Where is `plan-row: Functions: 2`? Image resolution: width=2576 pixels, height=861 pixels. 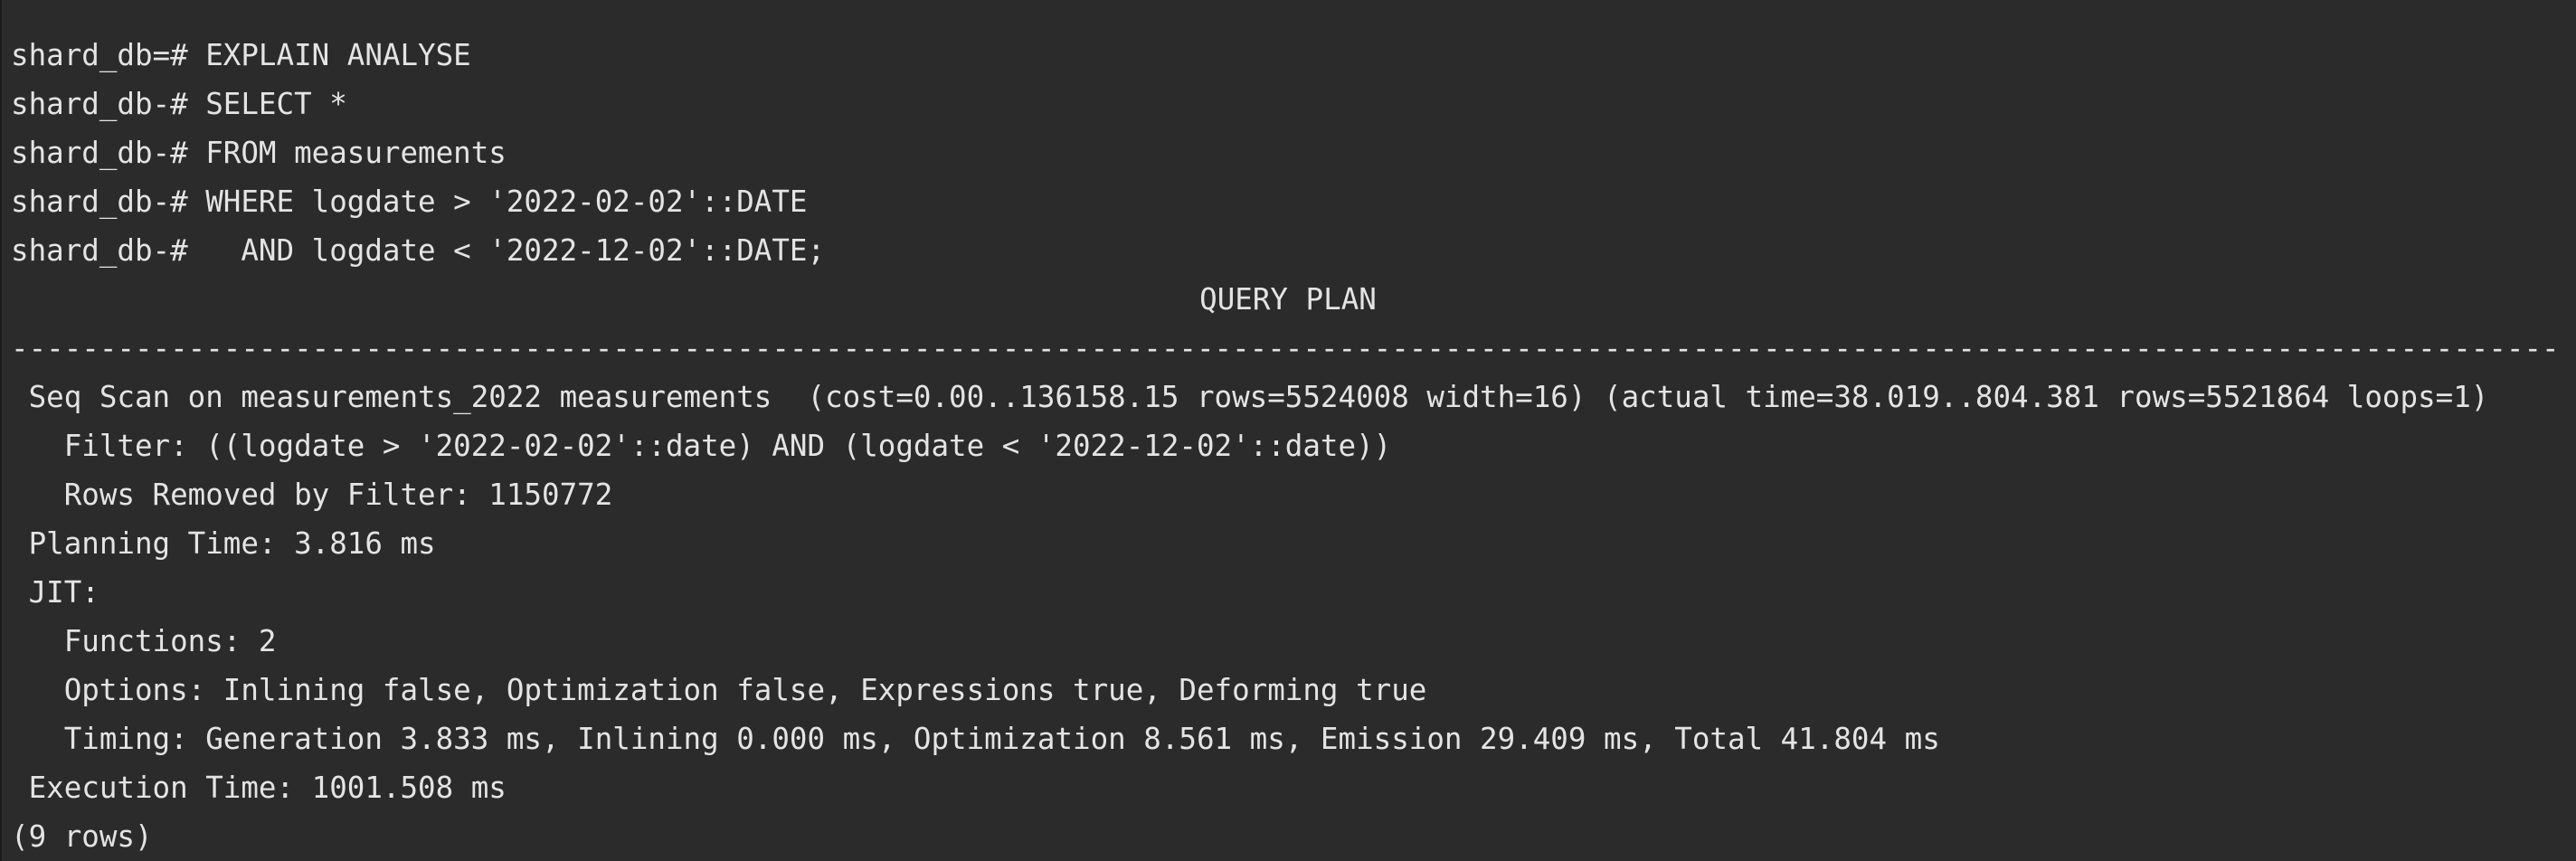 plan-row: Functions: 2 is located at coordinates (144, 641).